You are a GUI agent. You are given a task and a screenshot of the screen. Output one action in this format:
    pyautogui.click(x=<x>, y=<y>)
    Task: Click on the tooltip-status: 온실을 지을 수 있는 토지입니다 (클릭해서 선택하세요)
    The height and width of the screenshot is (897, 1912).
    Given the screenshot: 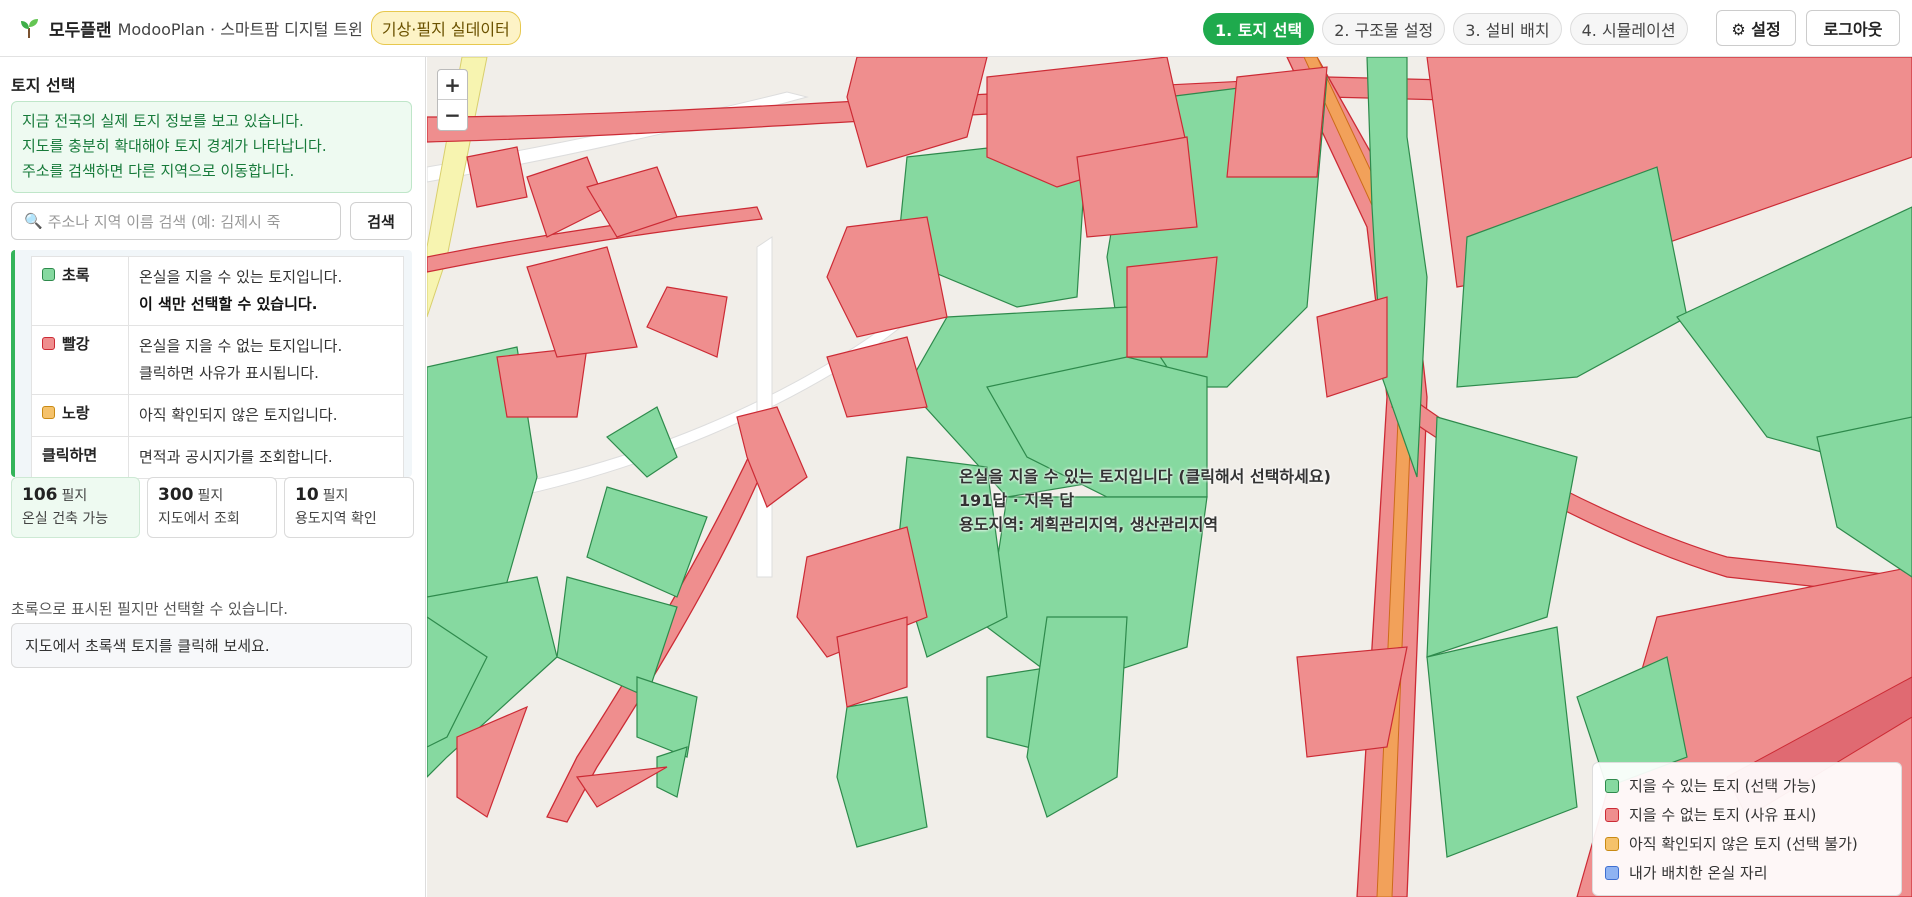 What is the action you would take?
    pyautogui.click(x=1145, y=476)
    